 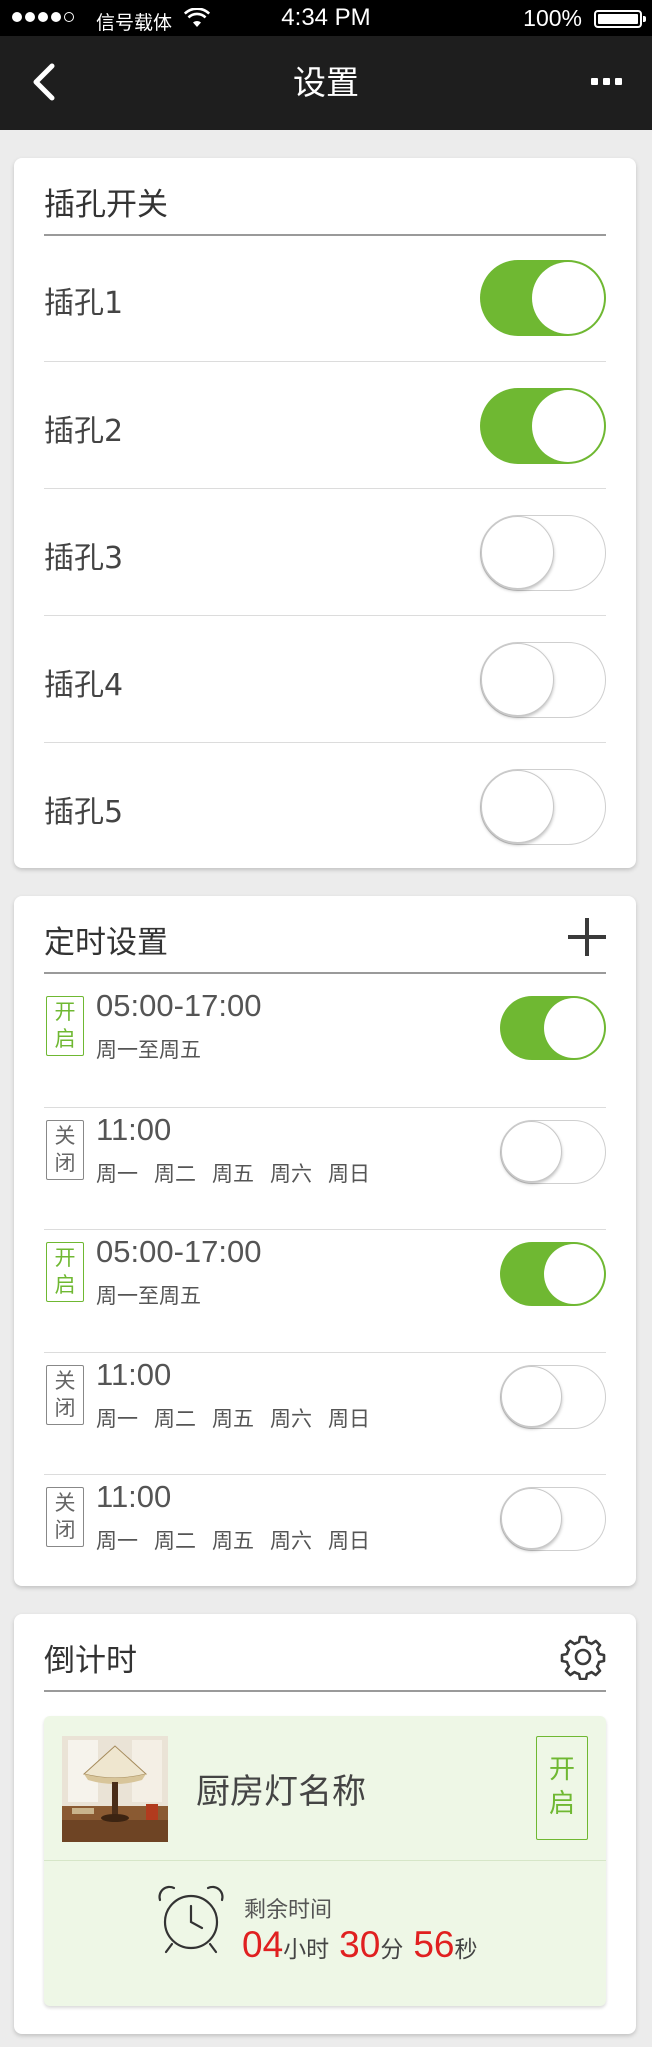 I want to click on alarm-clock-icon, so click(x=191, y=1919).